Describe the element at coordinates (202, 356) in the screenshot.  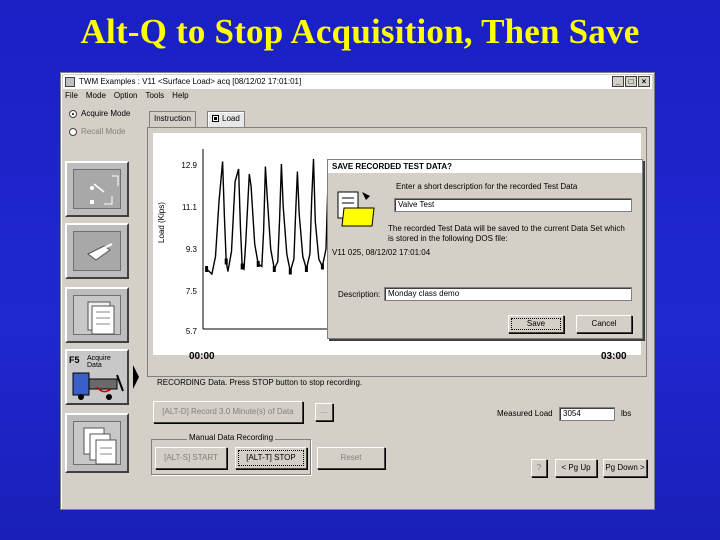
I see `x-tick-label: 00:00` at that location.